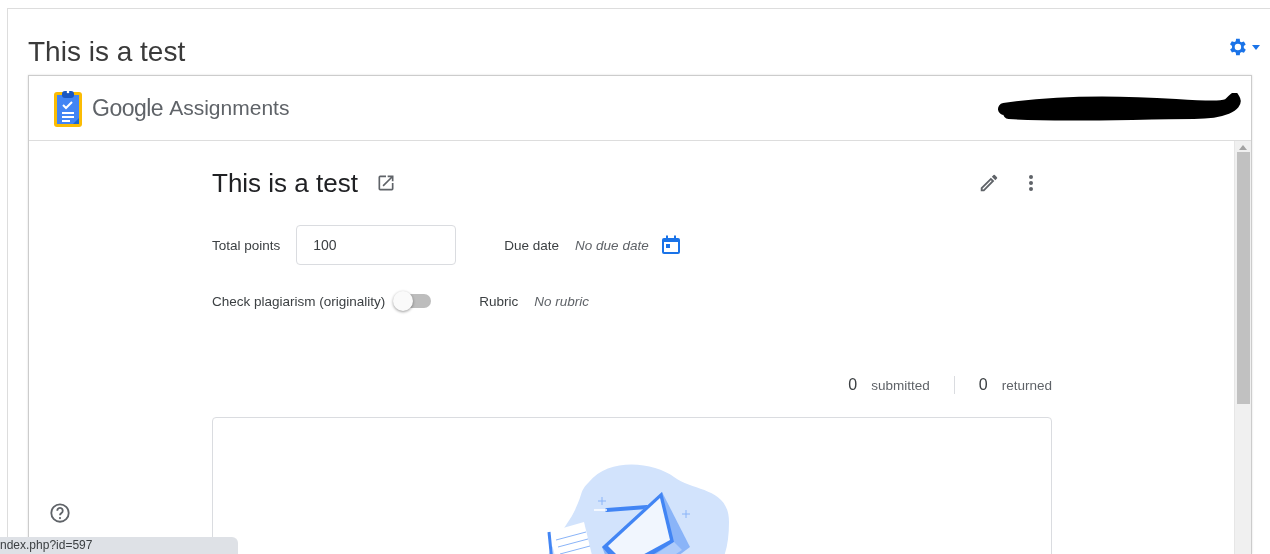 The width and height of the screenshot is (1270, 554). Describe the element at coordinates (1256, 47) in the screenshot. I see `caret-icon` at that location.